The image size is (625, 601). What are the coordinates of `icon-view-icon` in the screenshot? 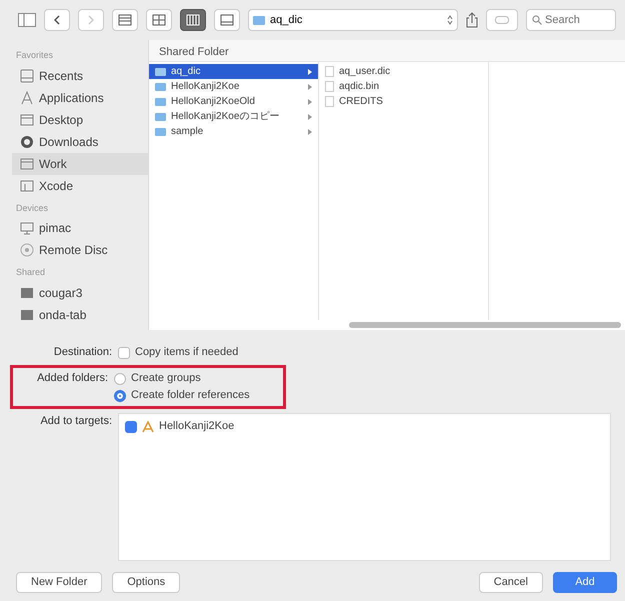 It's located at (159, 20).